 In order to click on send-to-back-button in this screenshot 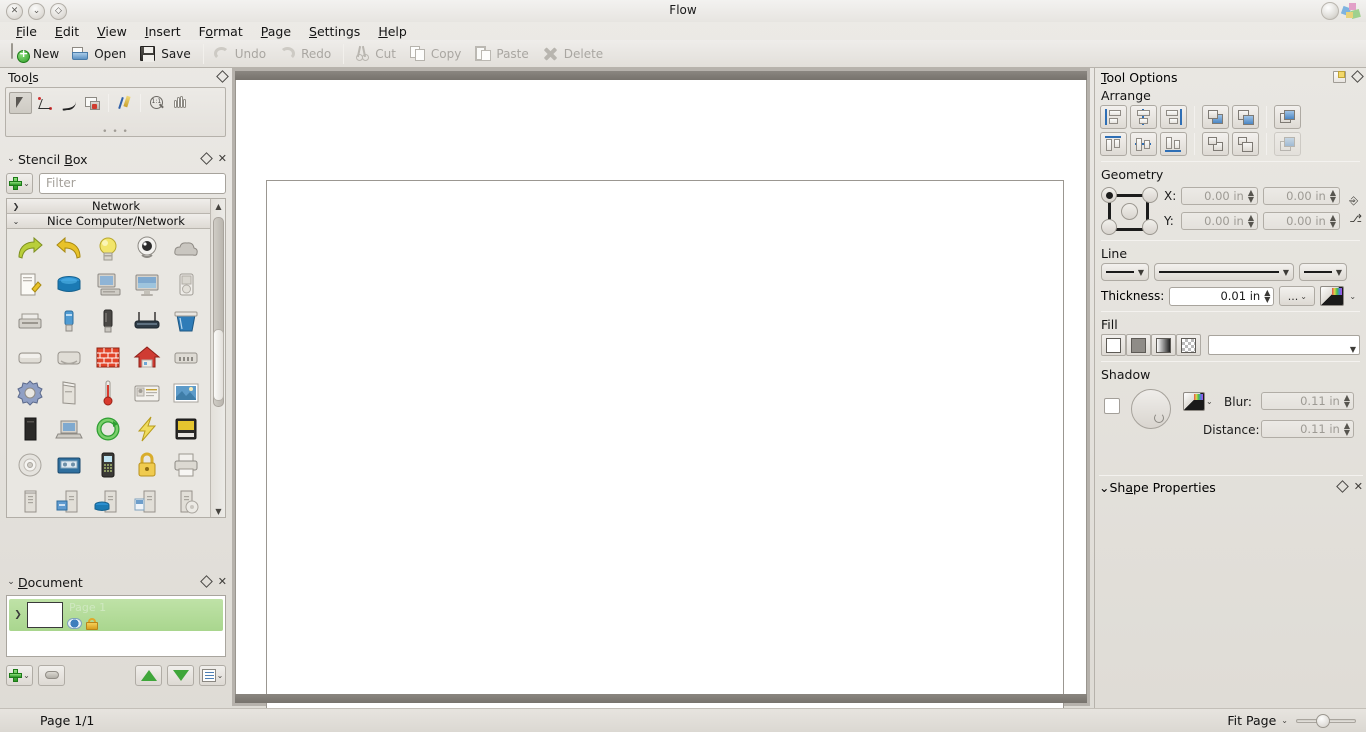, I will do `click(1245, 144)`.